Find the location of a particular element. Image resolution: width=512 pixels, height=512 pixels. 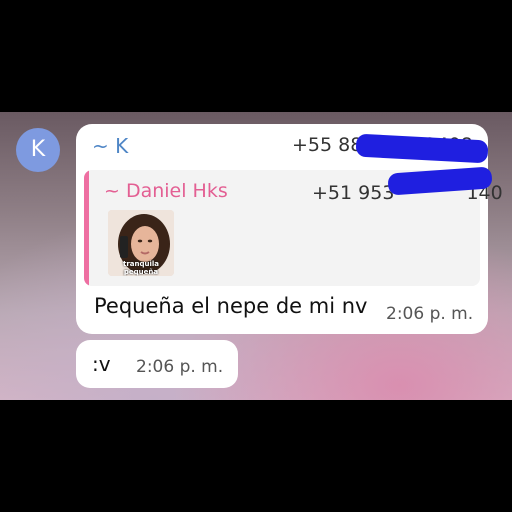

sticker-caption: tranquila pequeña is located at coordinates (141, 268).